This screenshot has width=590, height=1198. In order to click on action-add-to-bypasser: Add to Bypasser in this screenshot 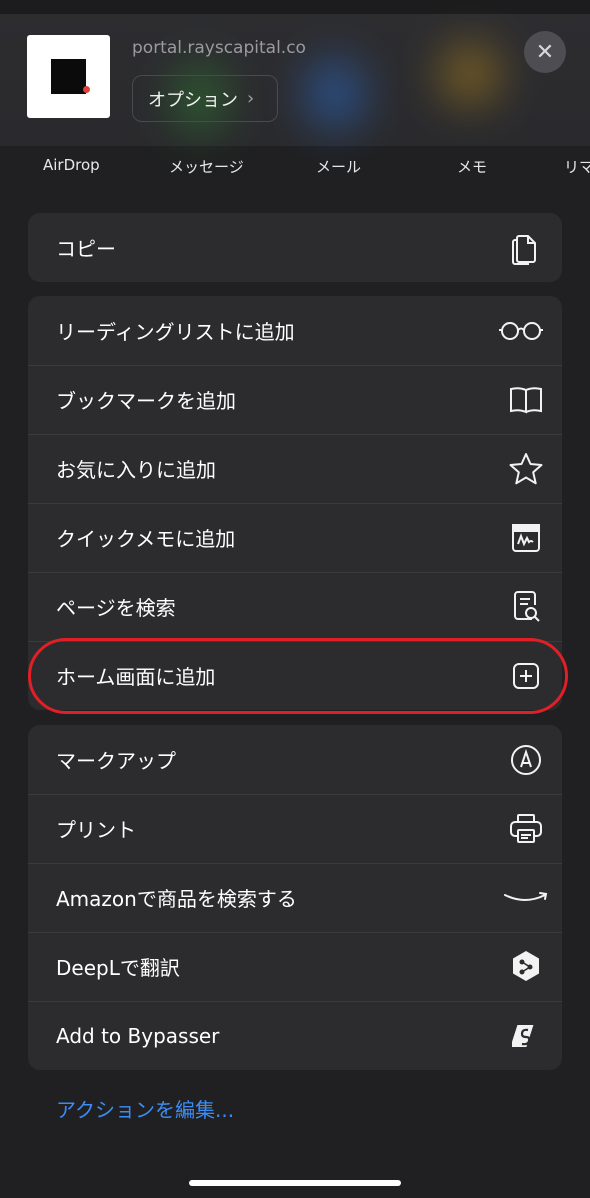, I will do `click(295, 1035)`.